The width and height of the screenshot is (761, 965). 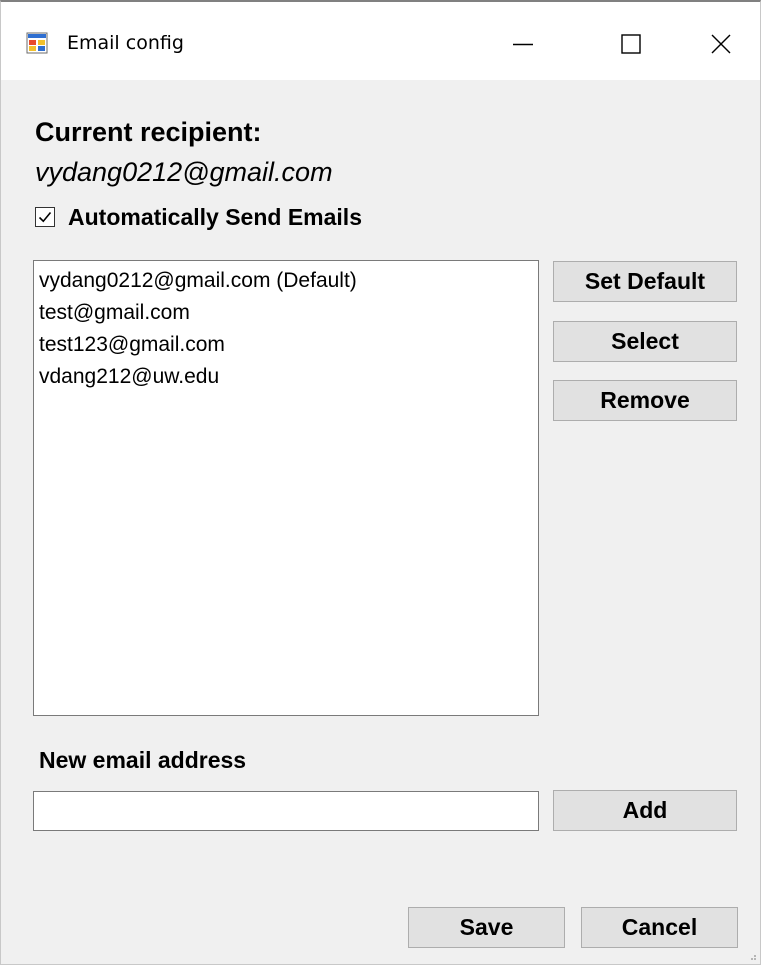 I want to click on set-default-button: Set Default, so click(x=645, y=281).